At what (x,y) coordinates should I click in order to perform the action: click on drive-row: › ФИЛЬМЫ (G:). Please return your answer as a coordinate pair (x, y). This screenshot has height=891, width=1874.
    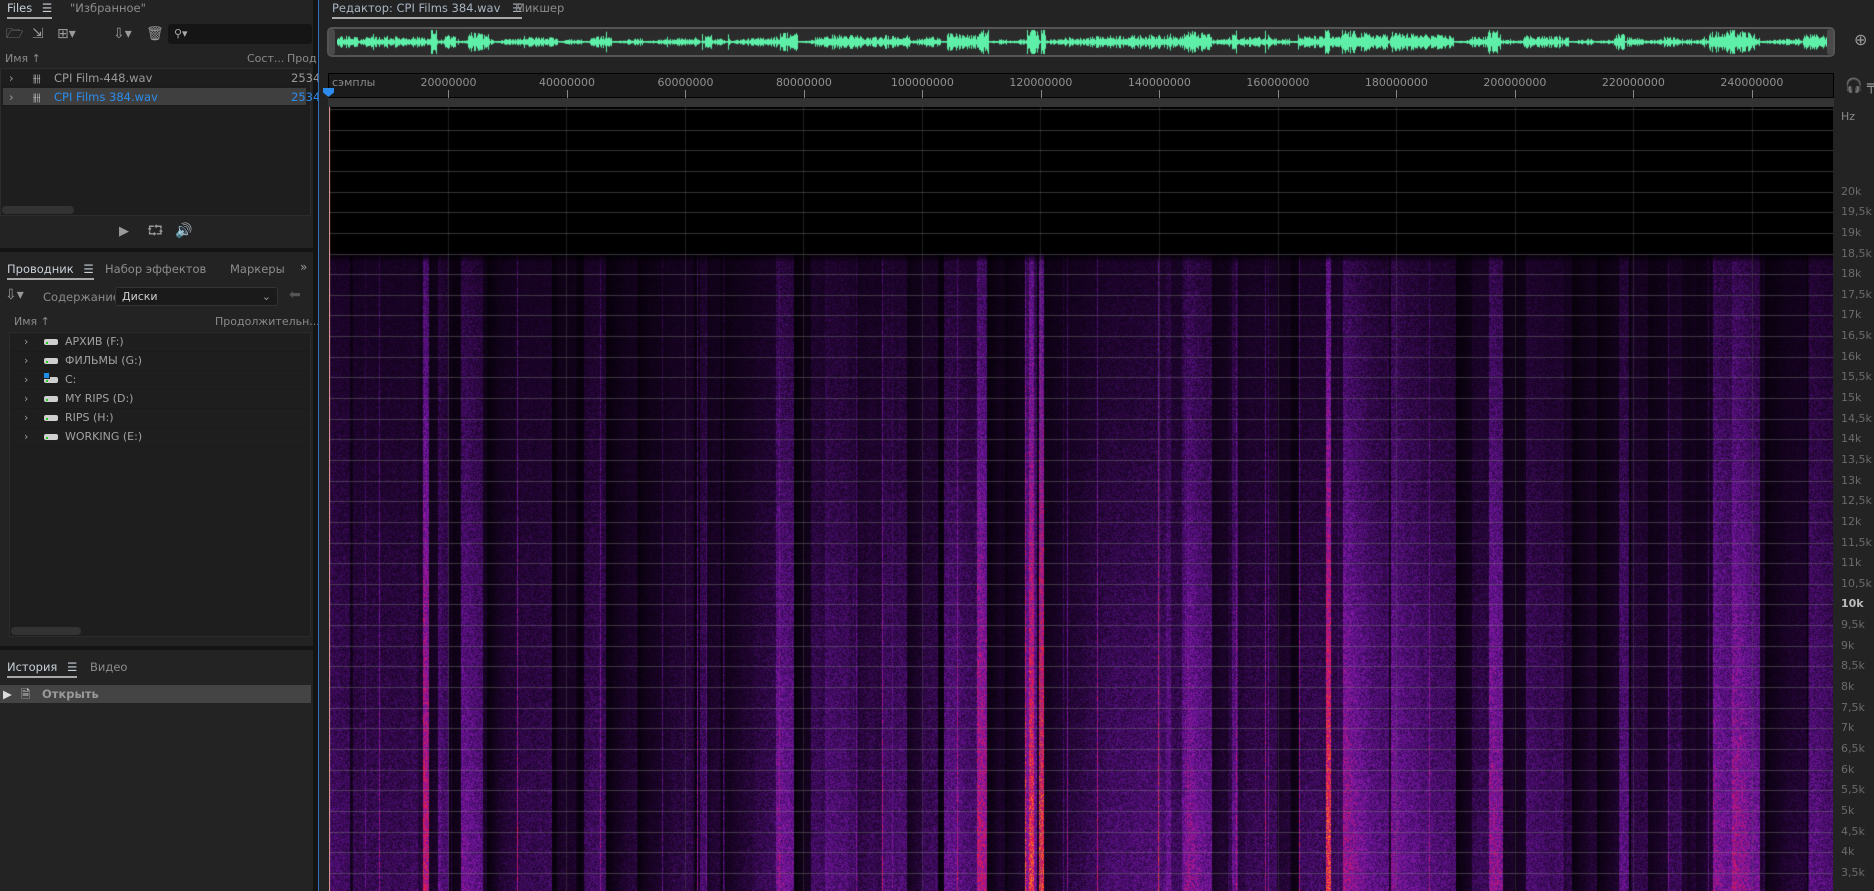
    Looking at the image, I should click on (160, 361).